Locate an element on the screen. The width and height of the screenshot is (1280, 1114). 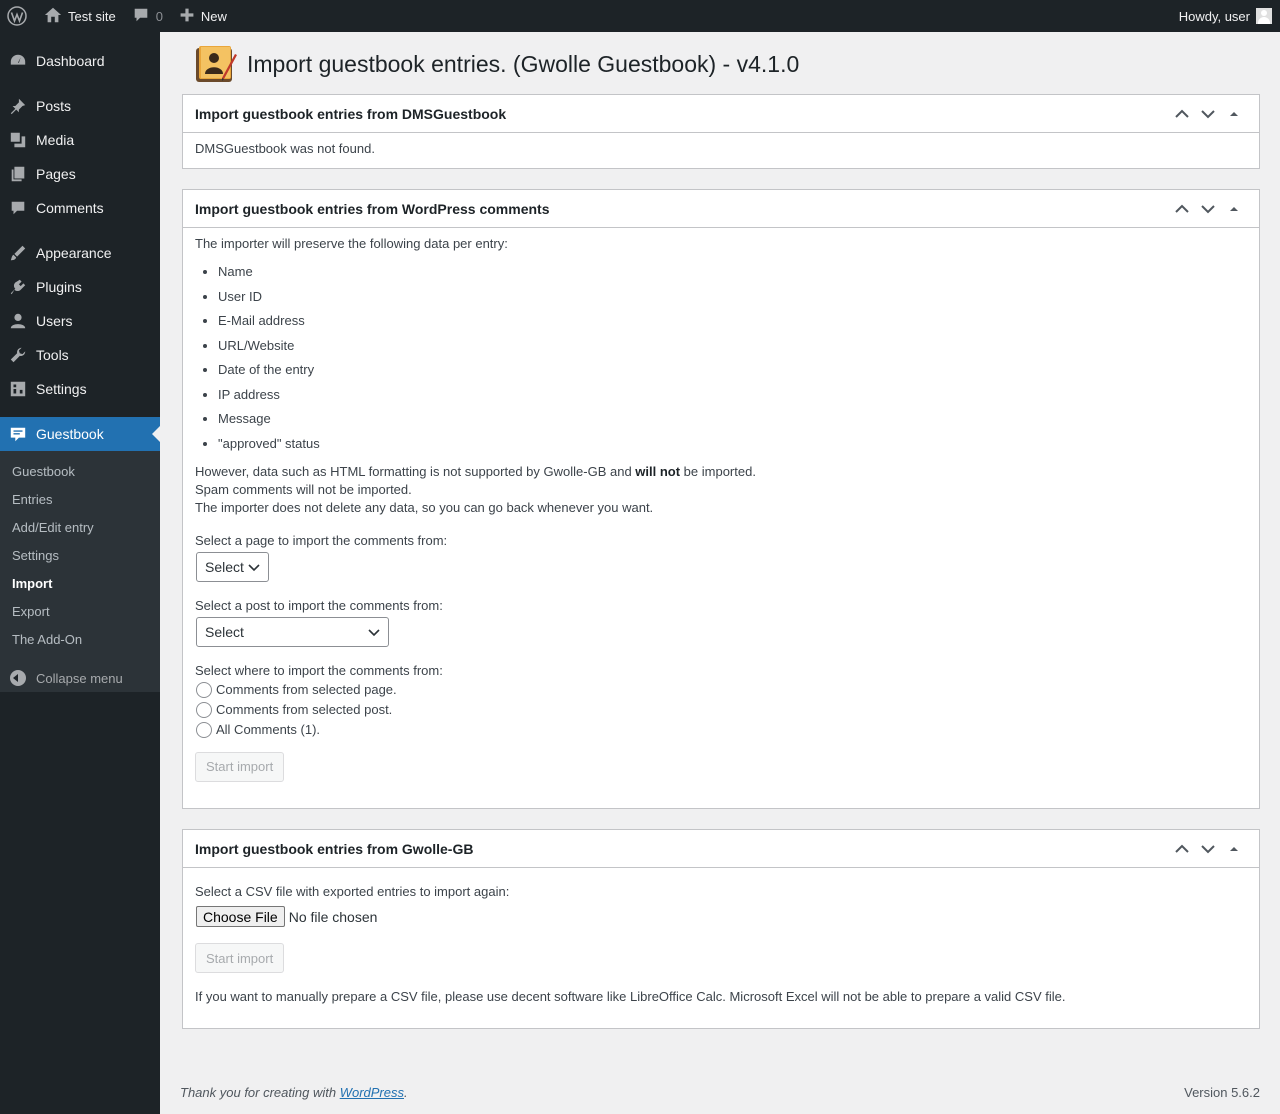
list-item: Name is located at coordinates (732, 272).